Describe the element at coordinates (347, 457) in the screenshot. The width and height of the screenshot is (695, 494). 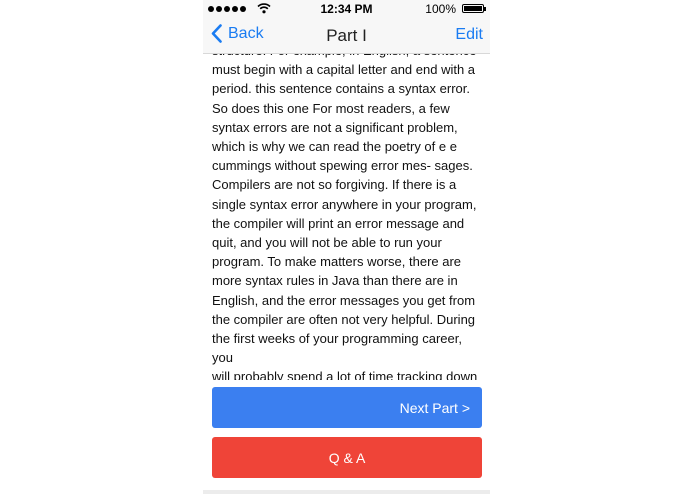
I see `qa-button: Q & A` at that location.